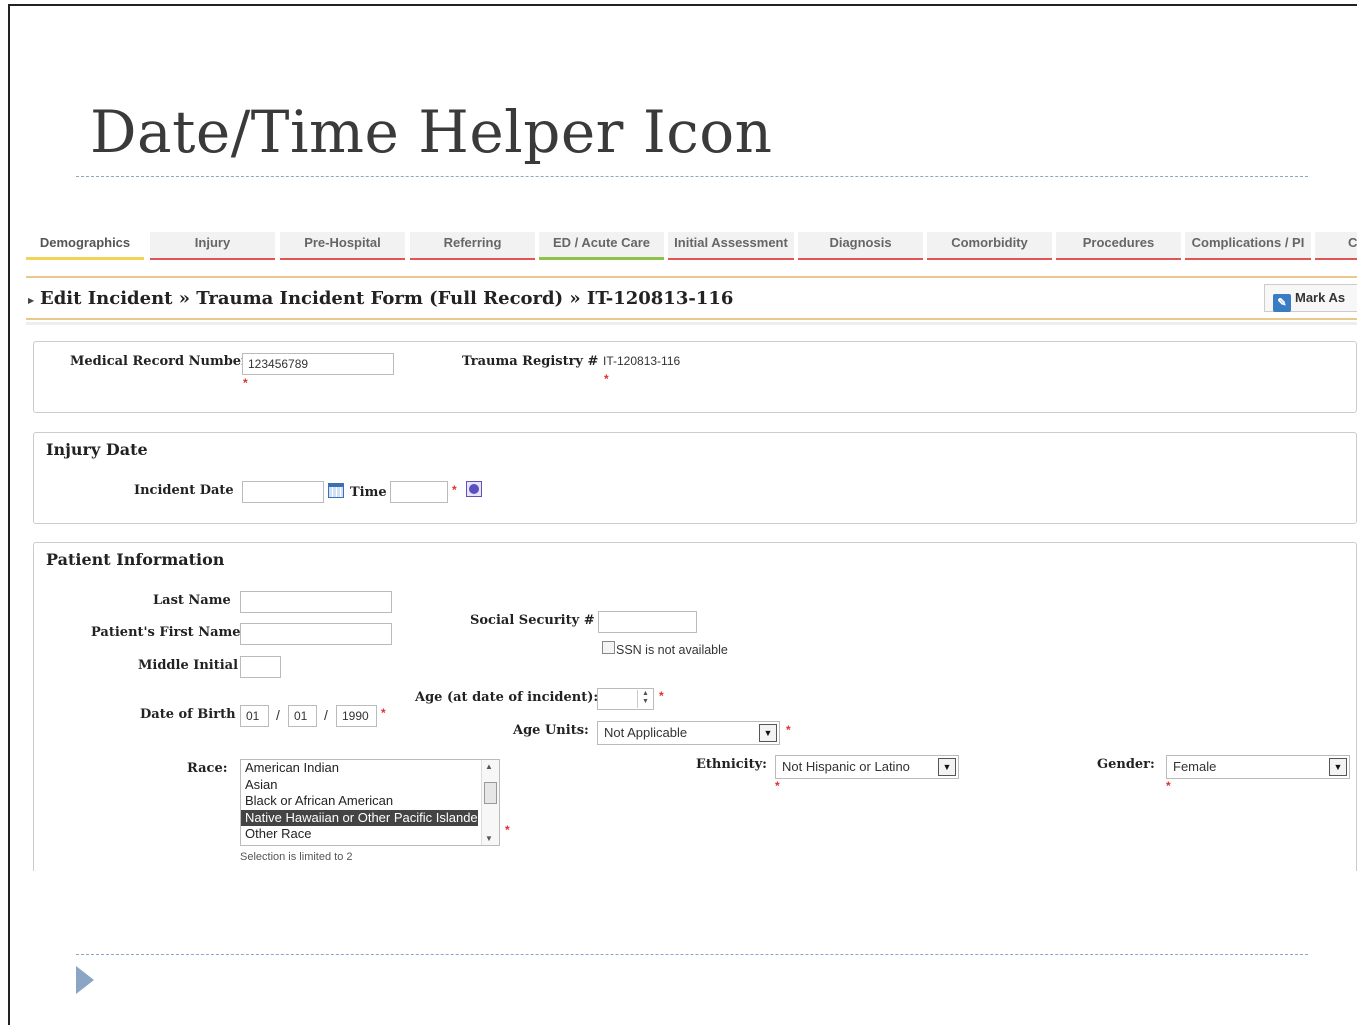 The height and width of the screenshot is (1025, 1357). I want to click on mark-as-label: Mark As, so click(1320, 297).